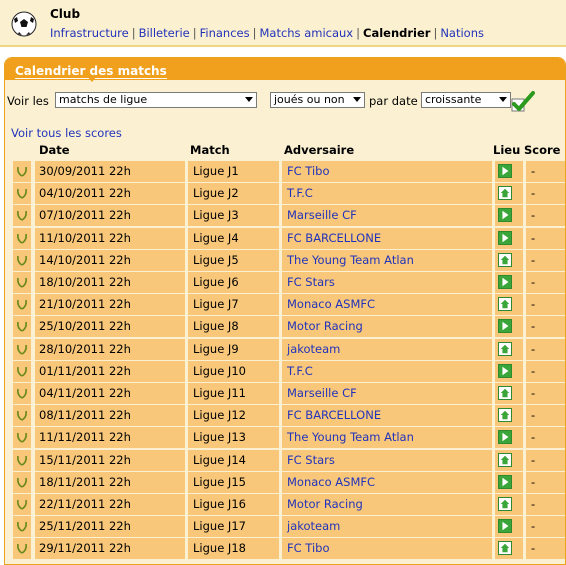 The width and height of the screenshot is (566, 565). What do you see at coordinates (542, 150) in the screenshot?
I see `col-score: Score` at bounding box center [542, 150].